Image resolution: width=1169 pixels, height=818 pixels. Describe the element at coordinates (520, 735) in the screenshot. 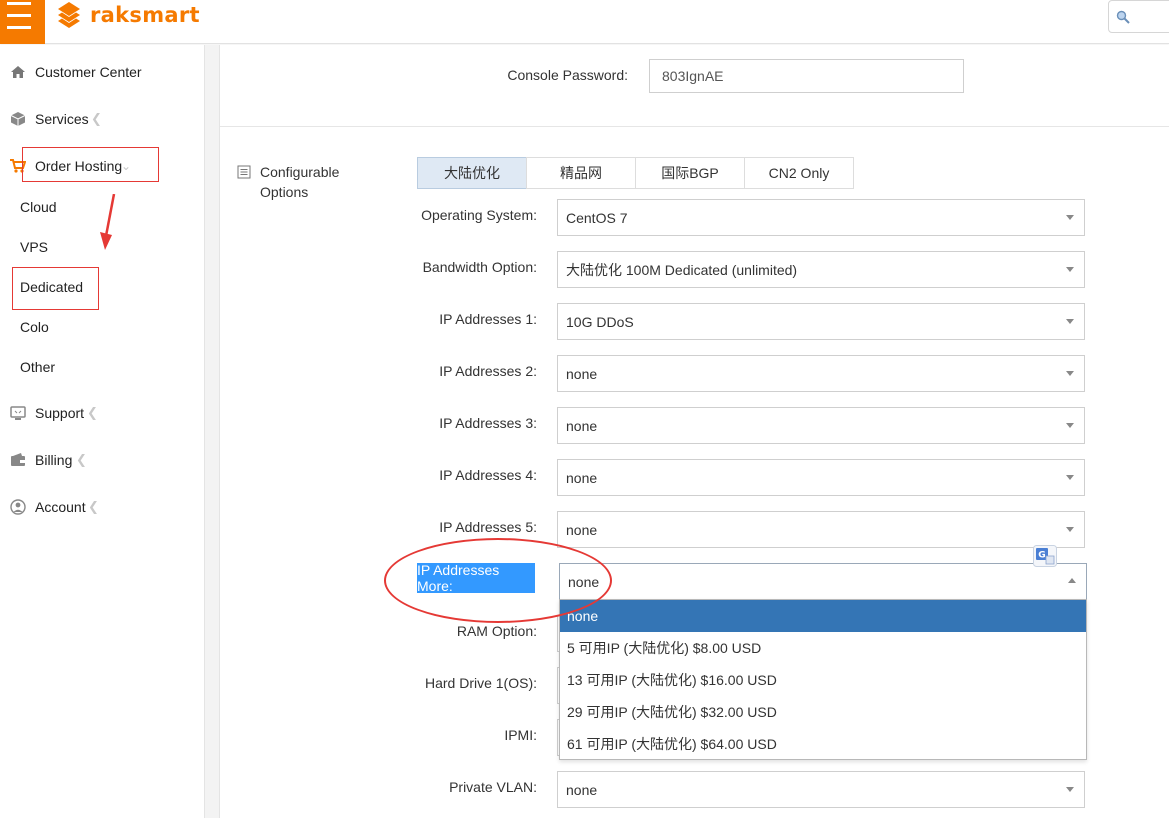

I see `ipmi-label: IPMI:` at that location.